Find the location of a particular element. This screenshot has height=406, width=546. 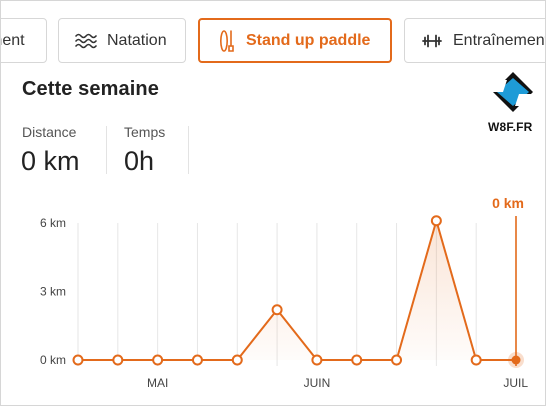

tab-label: Stand up paddle is located at coordinates (308, 40).